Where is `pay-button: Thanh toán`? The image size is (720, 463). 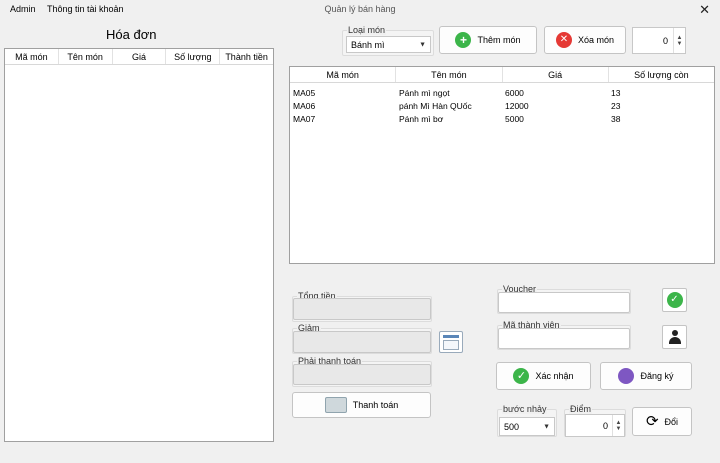
pay-button: Thanh toán is located at coordinates (361, 405).